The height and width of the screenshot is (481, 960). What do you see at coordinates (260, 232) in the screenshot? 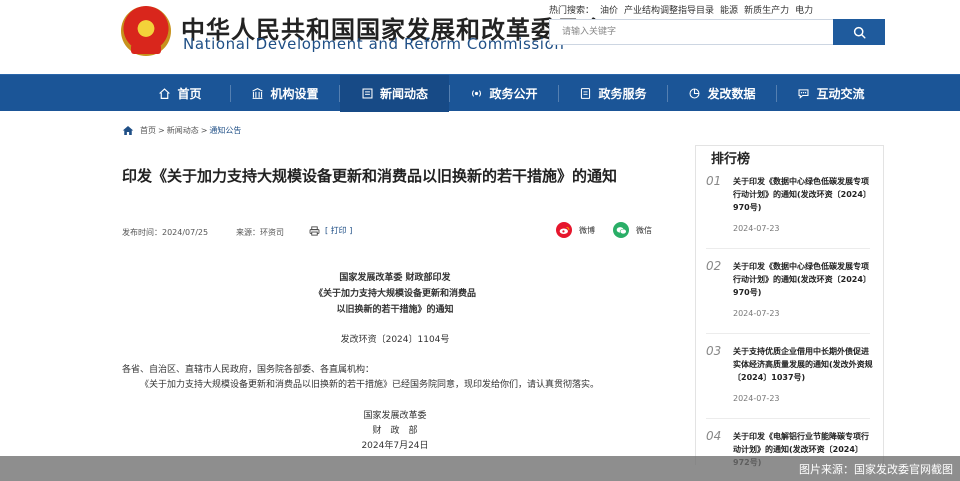
I see `article-source: 来源：环资司` at bounding box center [260, 232].